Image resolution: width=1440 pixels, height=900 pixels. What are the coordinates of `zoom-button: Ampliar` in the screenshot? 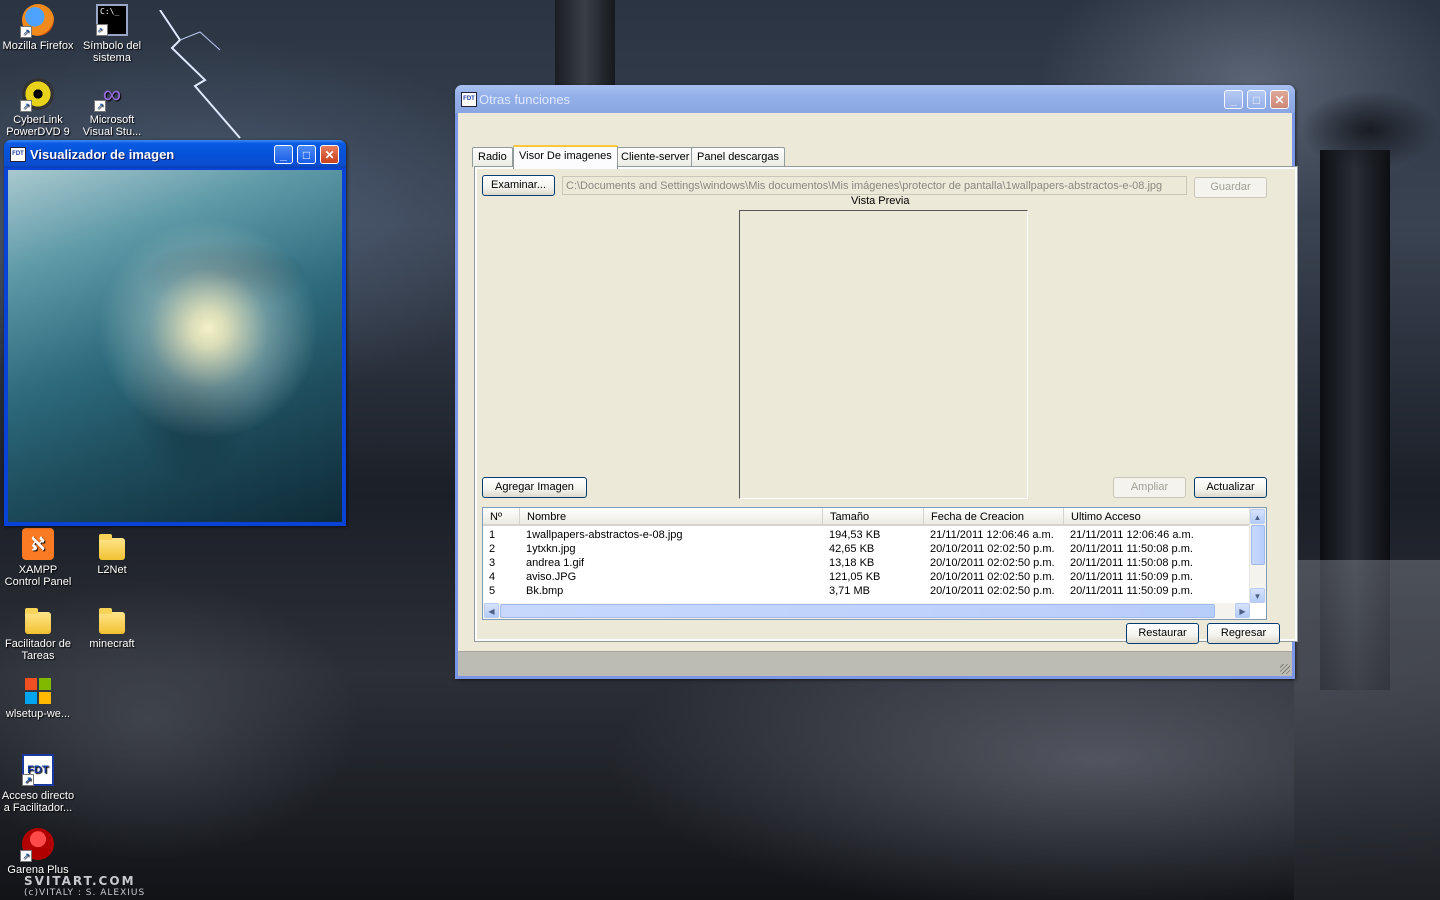 It's located at (1149, 487).